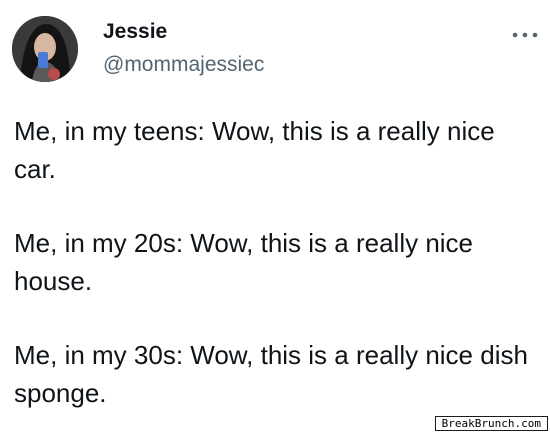  What do you see at coordinates (135, 32) in the screenshot?
I see `display-name: Jessie` at bounding box center [135, 32].